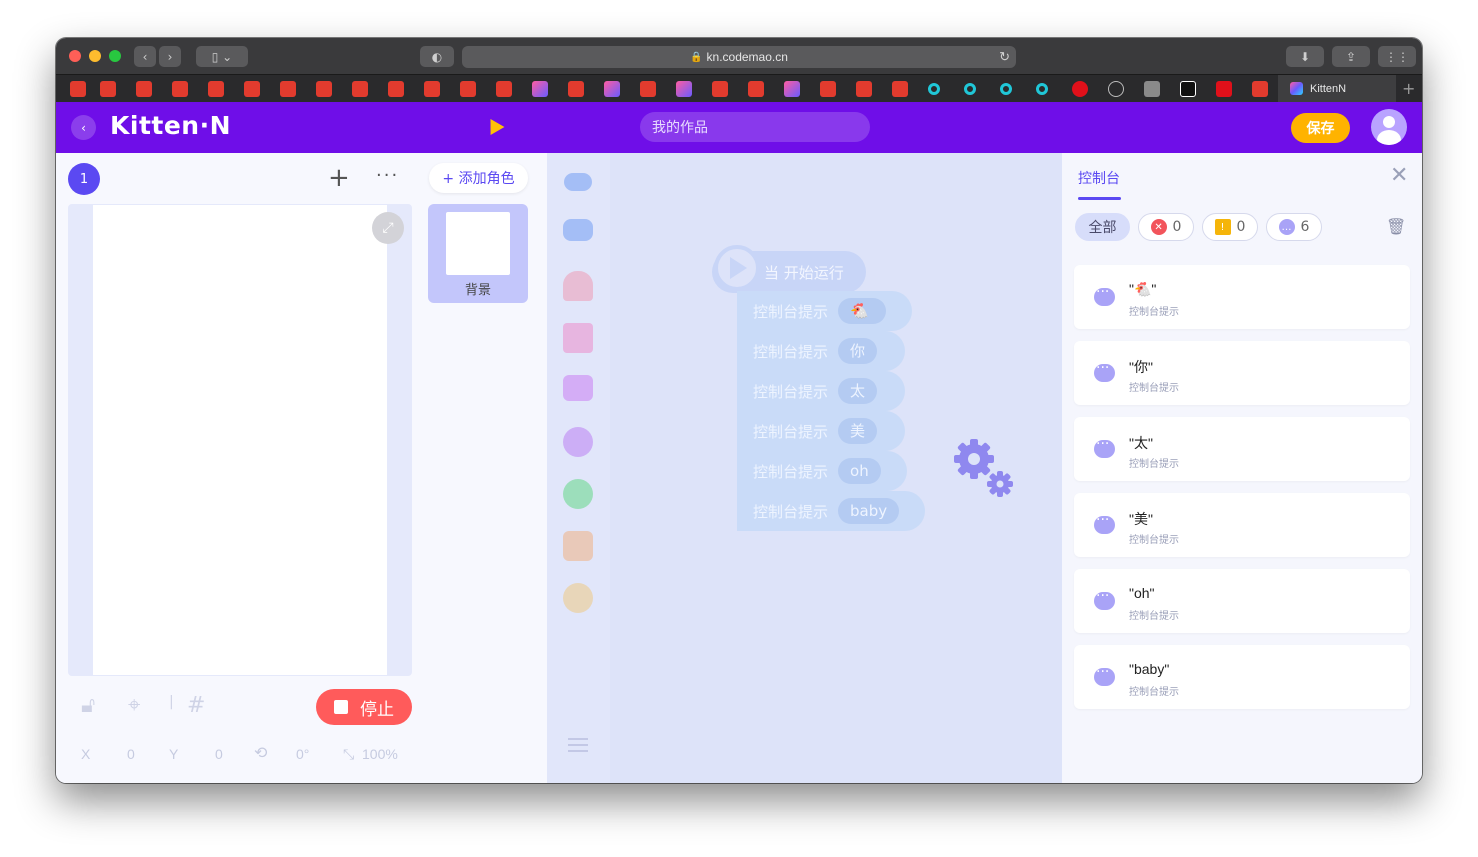 This screenshot has height=857, width=1478. I want to click on y-label: Y, so click(174, 754).